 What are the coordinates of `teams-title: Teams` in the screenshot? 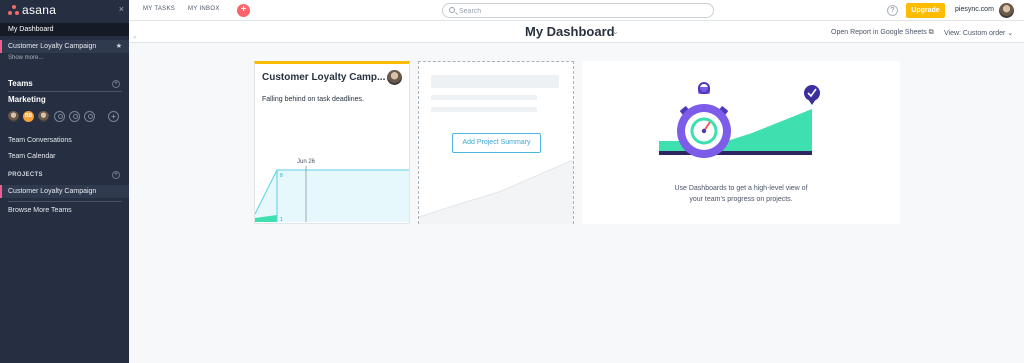 It's located at (20, 83).